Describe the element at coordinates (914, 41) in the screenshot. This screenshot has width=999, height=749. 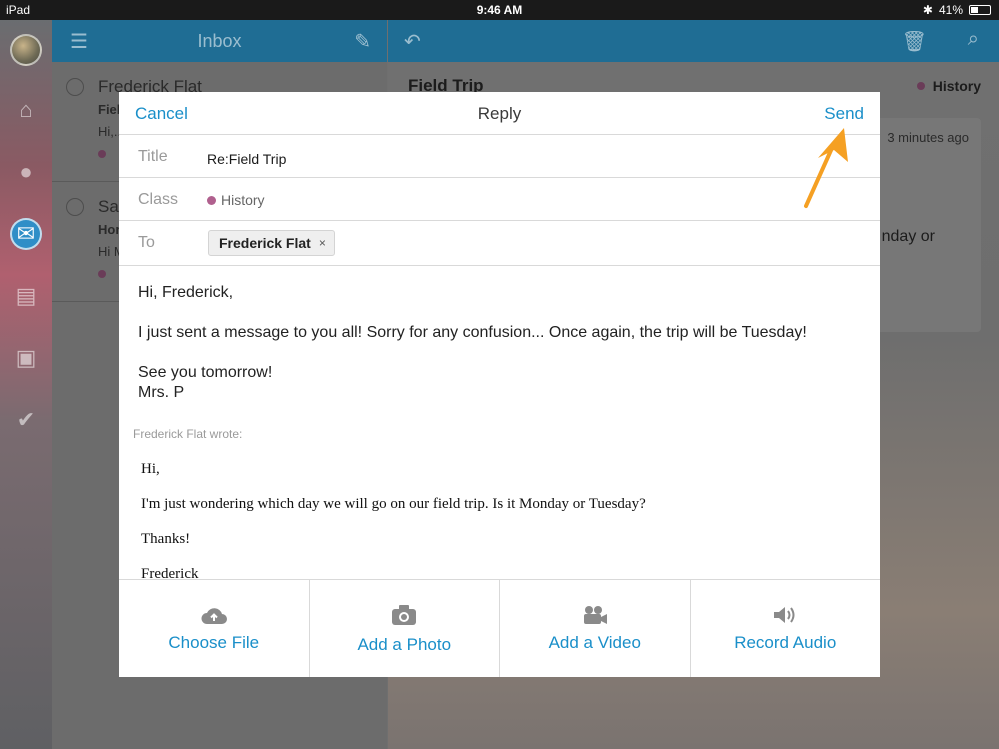
I see `trash-icon: 🗑` at that location.